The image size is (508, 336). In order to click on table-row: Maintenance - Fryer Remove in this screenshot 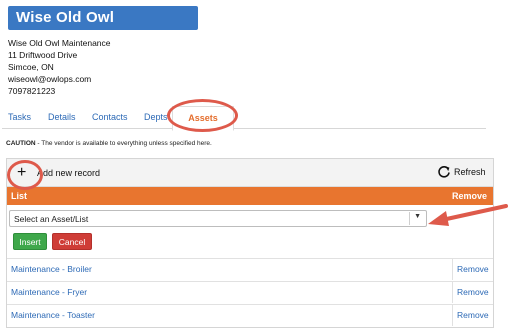, I will do `click(250, 292)`.